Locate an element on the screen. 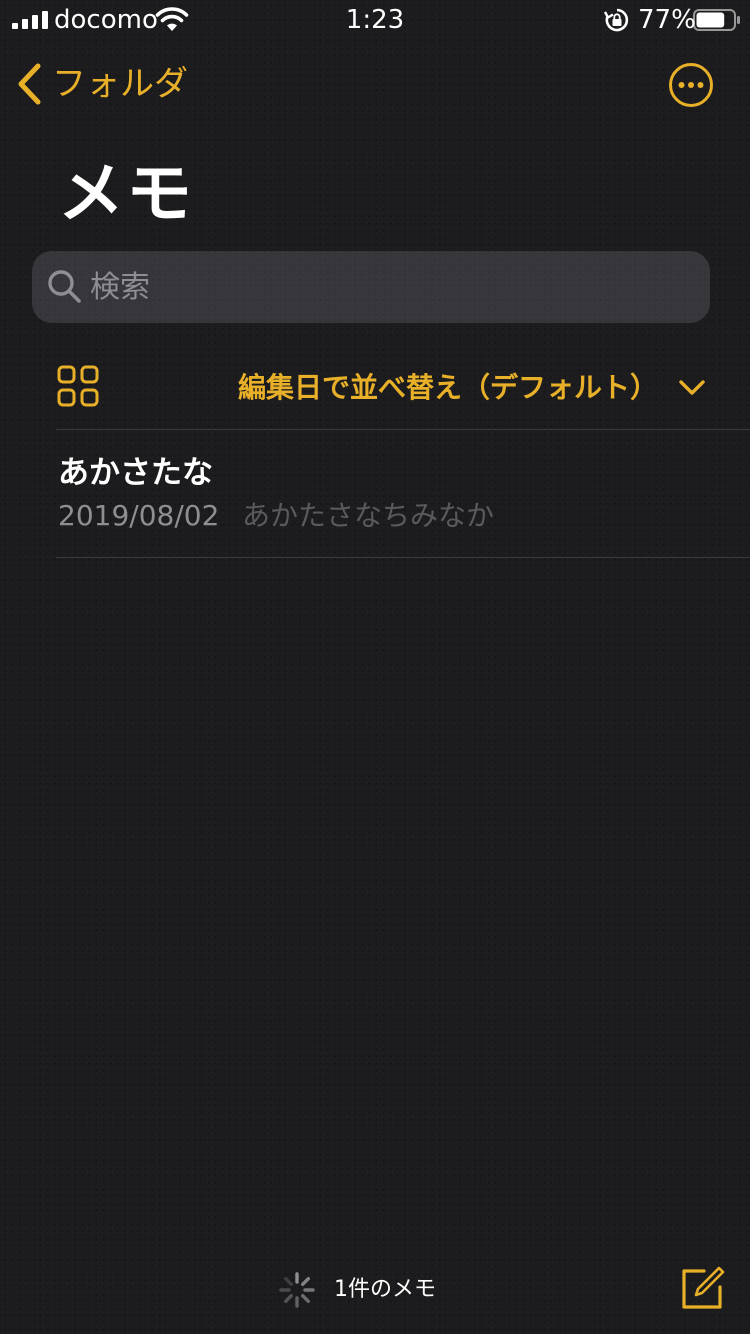 The width and height of the screenshot is (750, 1334). note-title: あかさたな is located at coordinates (135, 473).